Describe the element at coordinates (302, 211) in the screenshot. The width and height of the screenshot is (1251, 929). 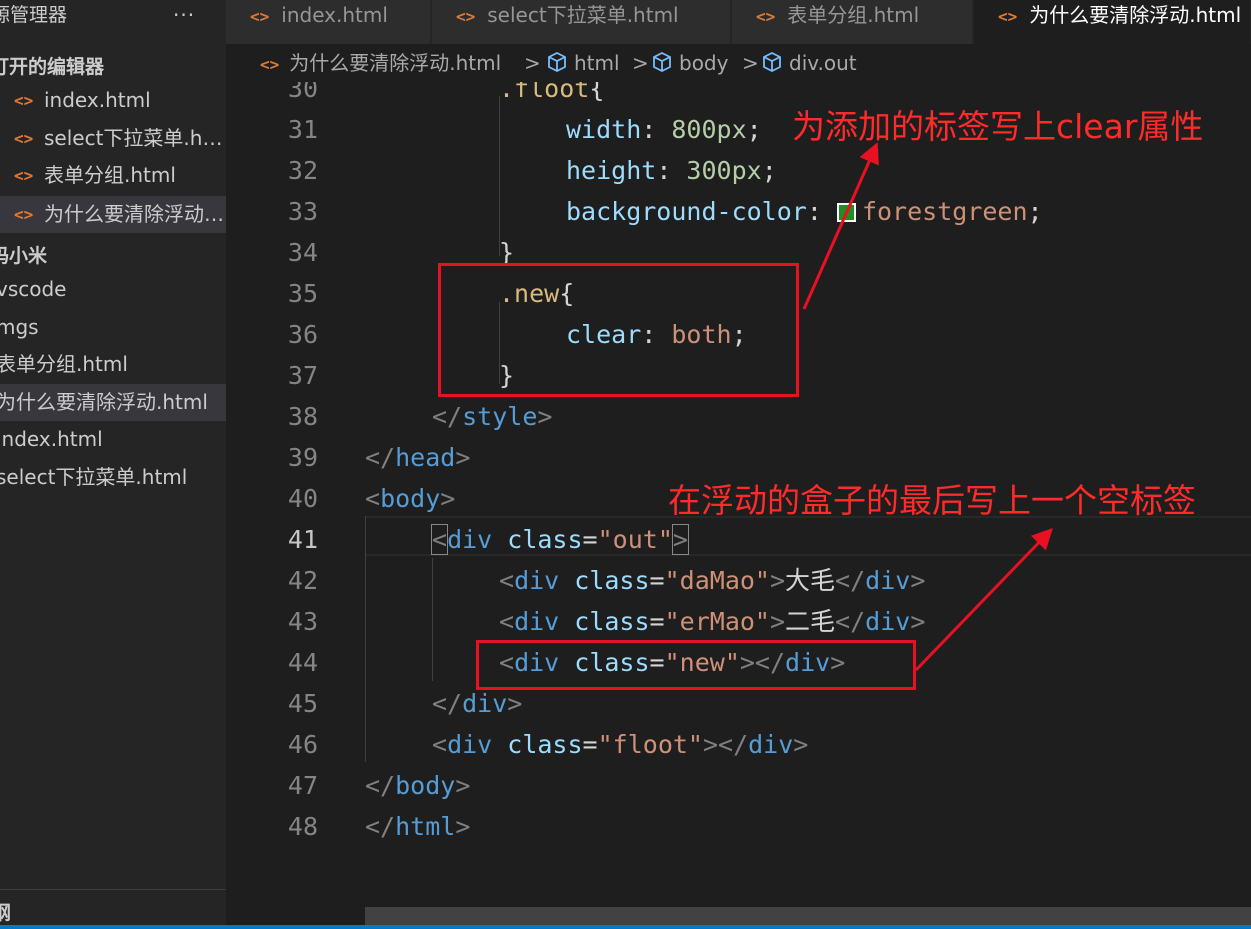
I see `line-number: 33` at that location.